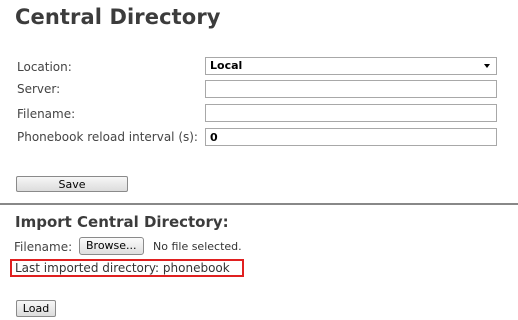 The image size is (518, 320). Describe the element at coordinates (351, 66) in the screenshot. I see `location-select: Local` at that location.